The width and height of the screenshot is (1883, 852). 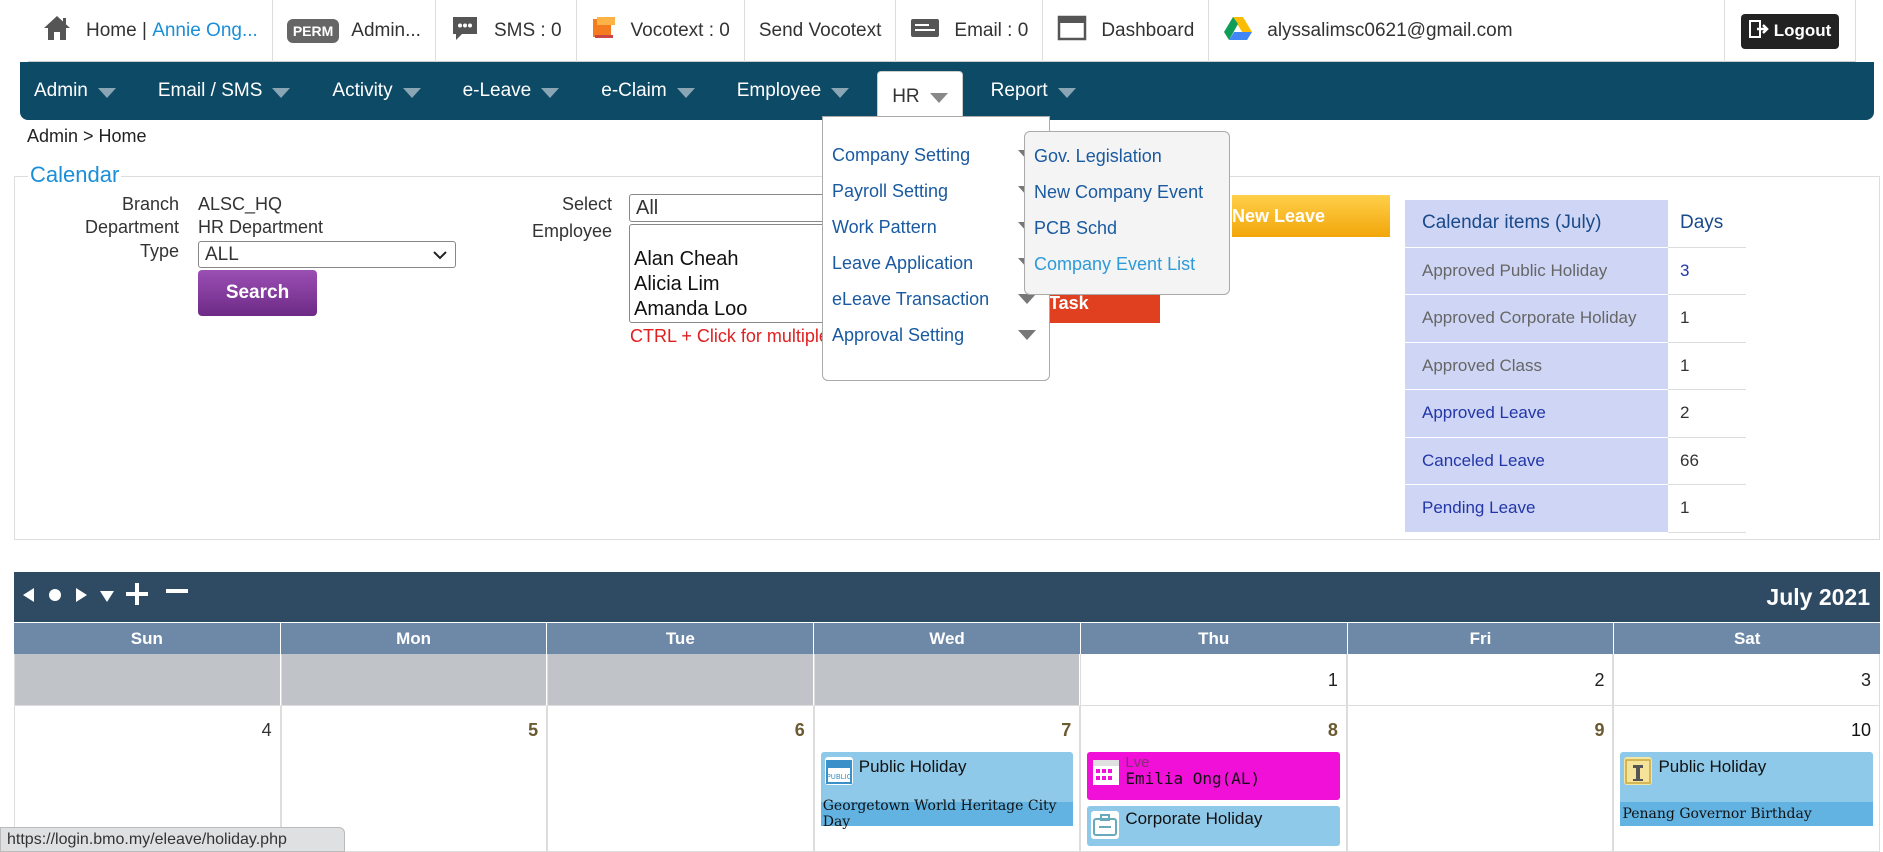 What do you see at coordinates (890, 190) in the screenshot?
I see `menu-item-label: Payroll Setting` at bounding box center [890, 190].